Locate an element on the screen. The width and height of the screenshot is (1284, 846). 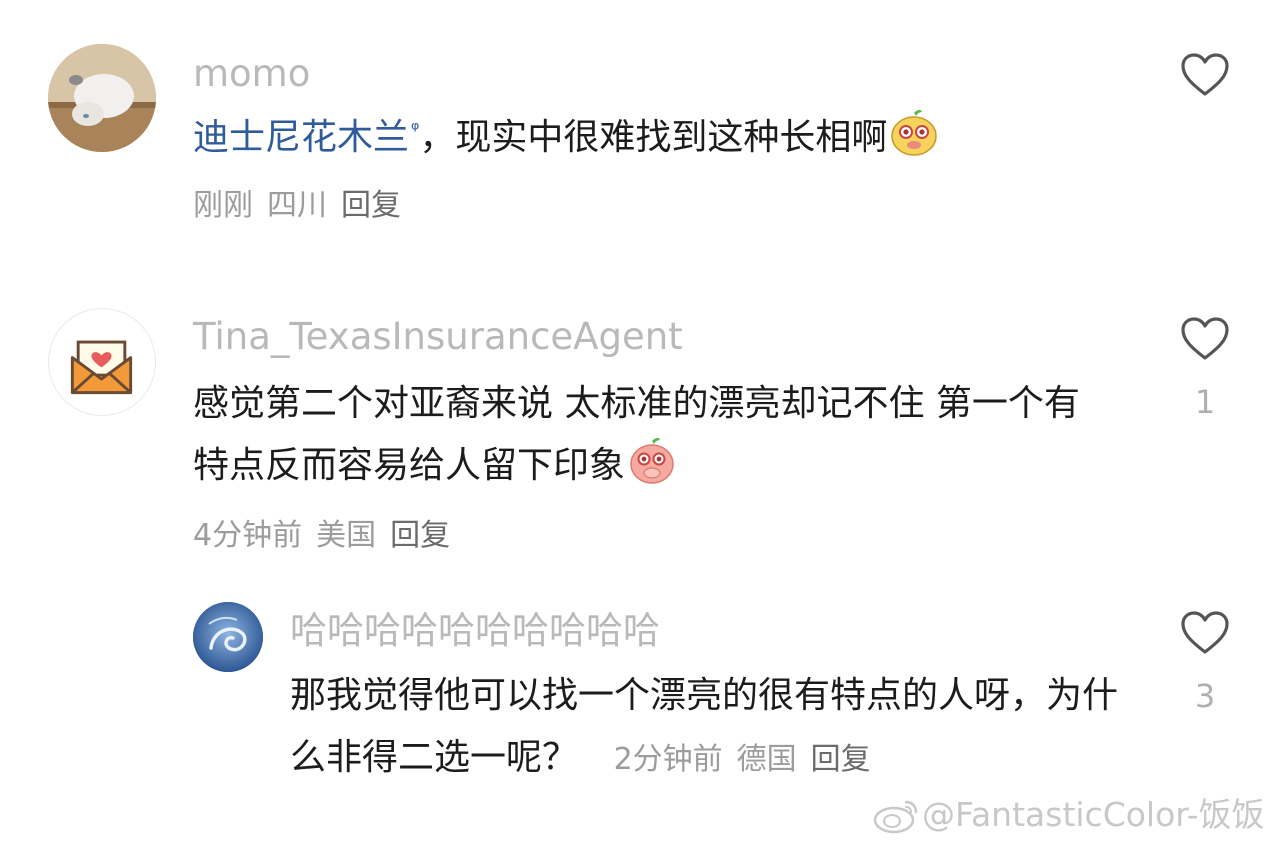
comment-location: 四川 is located at coordinates (297, 205).